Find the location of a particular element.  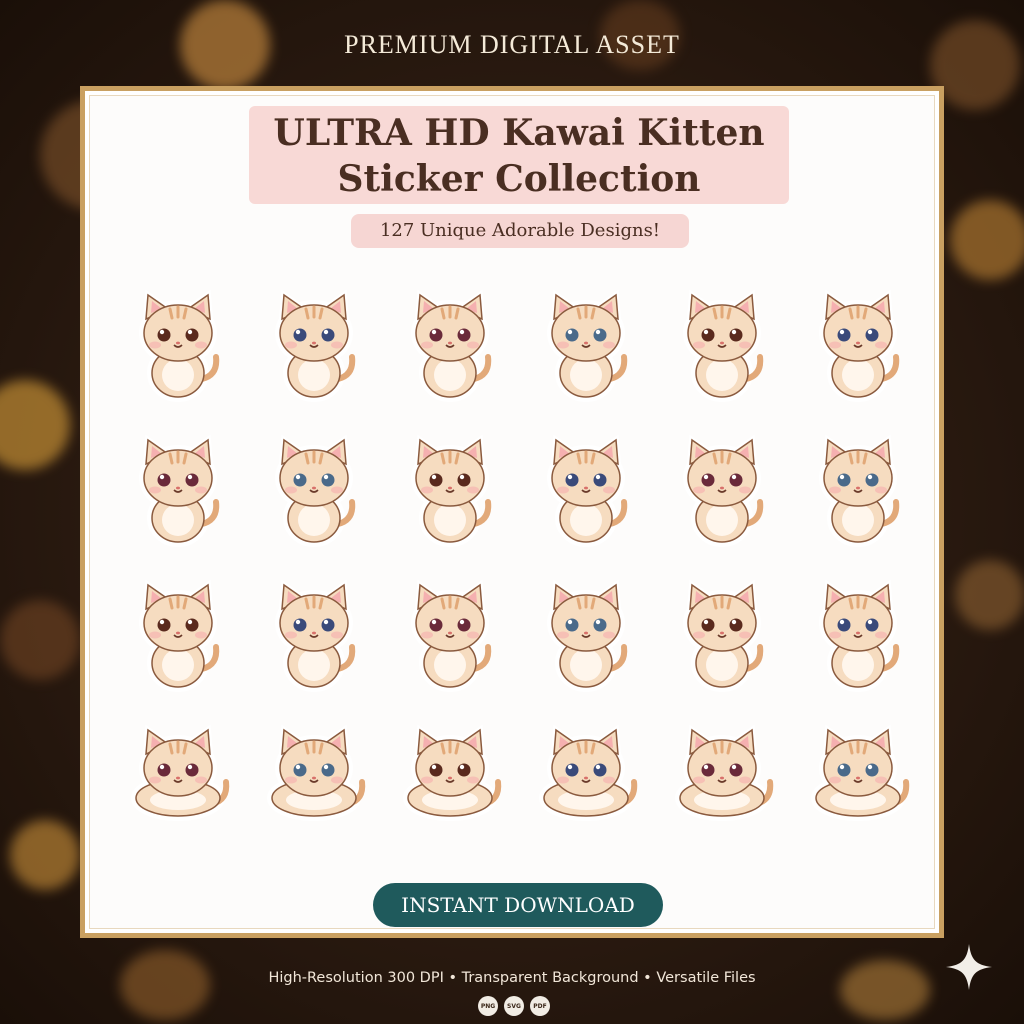

product-title-line2: Sticker Collection is located at coordinates (519, 179).